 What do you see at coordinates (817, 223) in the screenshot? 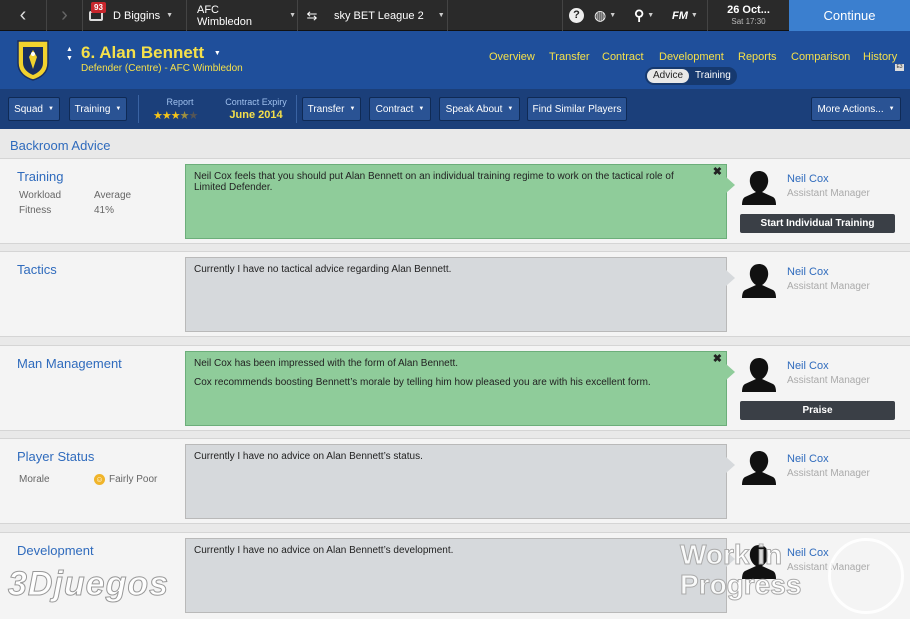
I see `start-individual-training-button: Start Individual Training` at bounding box center [817, 223].